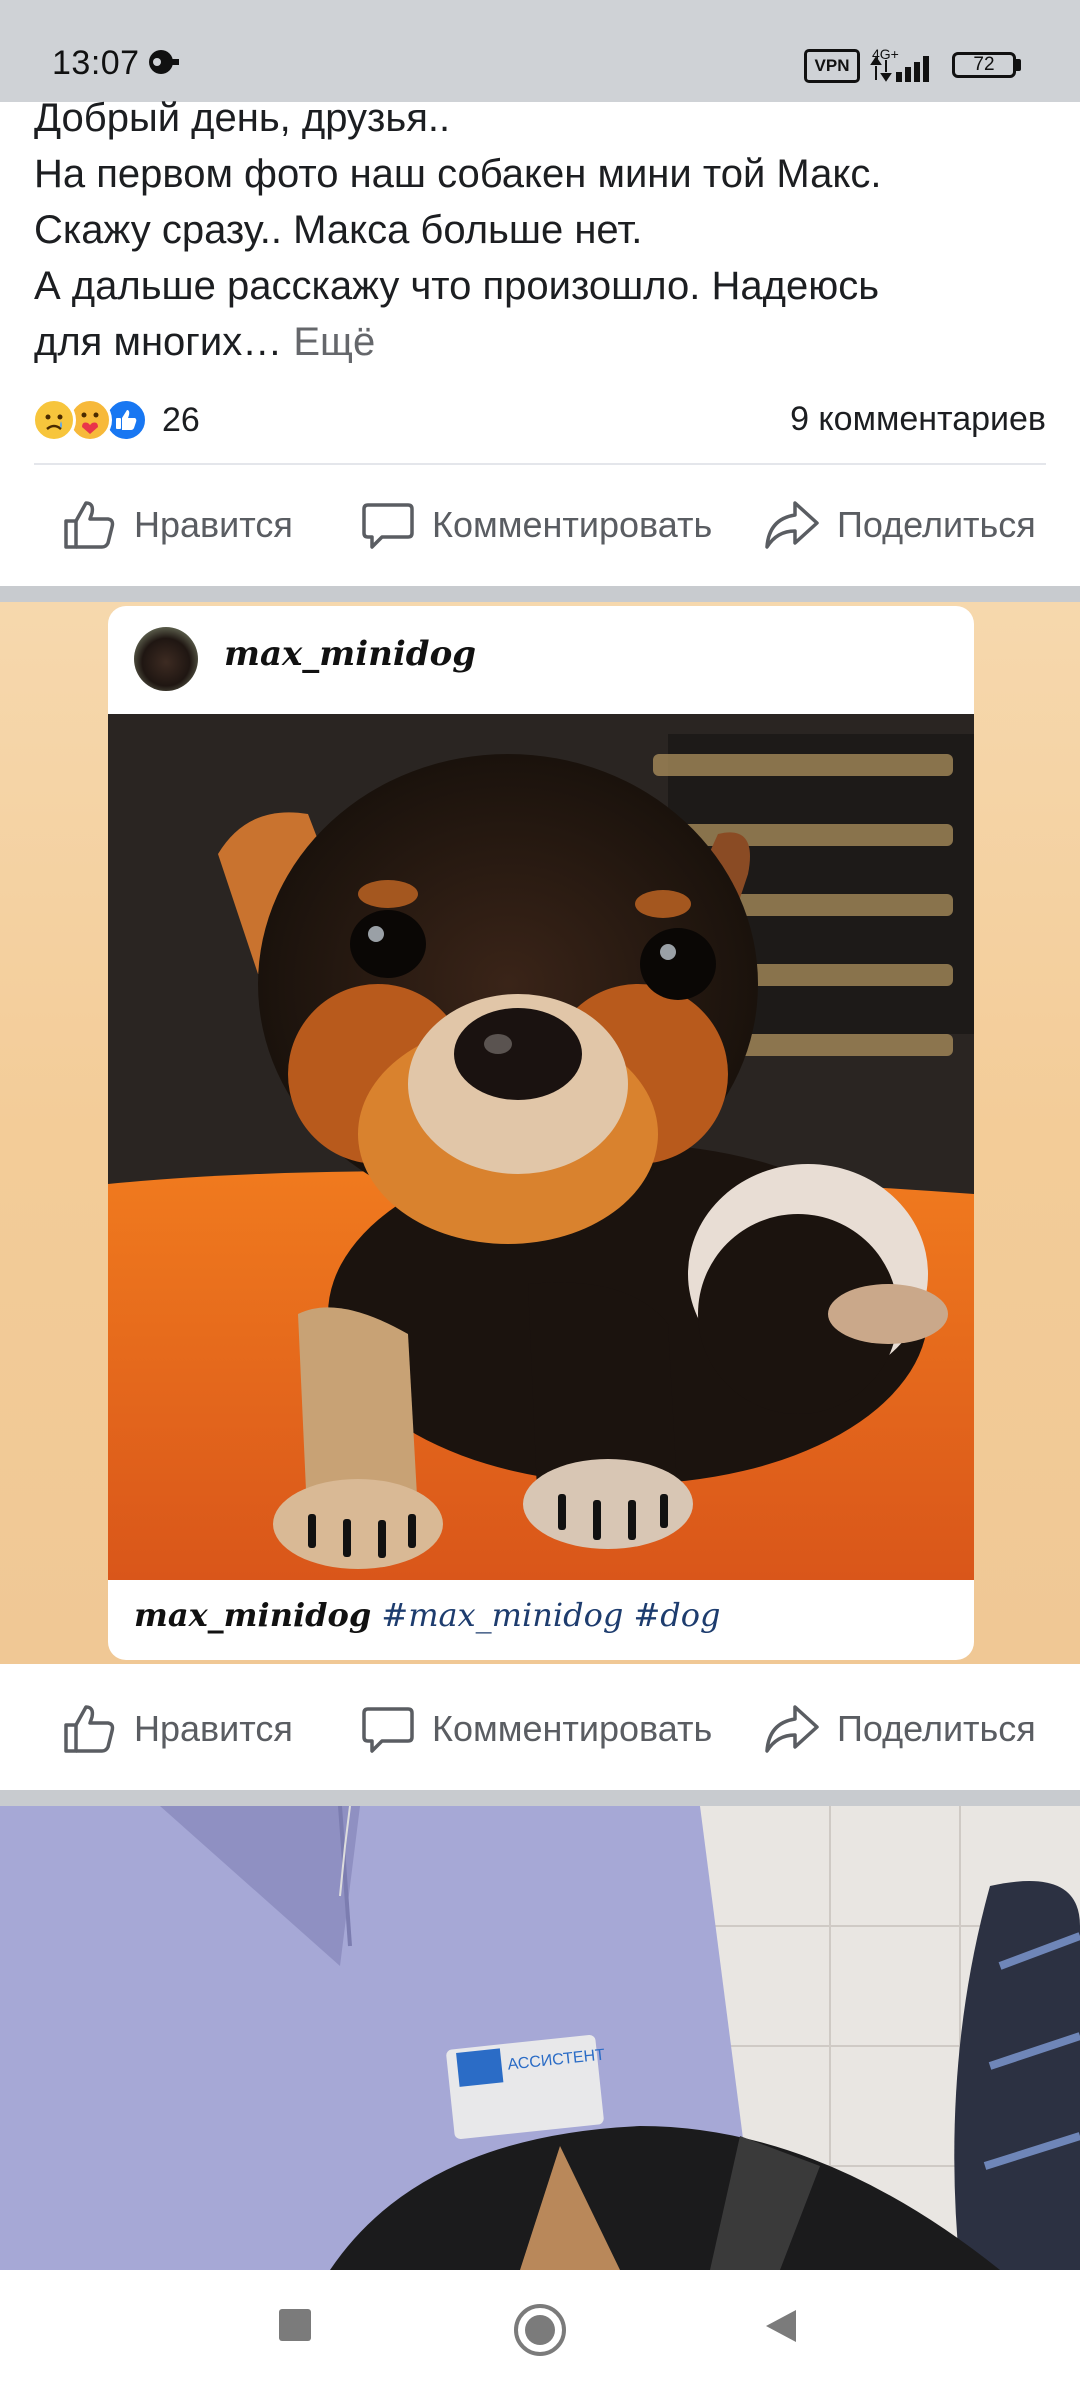 The width and height of the screenshot is (1080, 2400). I want to click on instagram-username: max_minidog, so click(350, 654).